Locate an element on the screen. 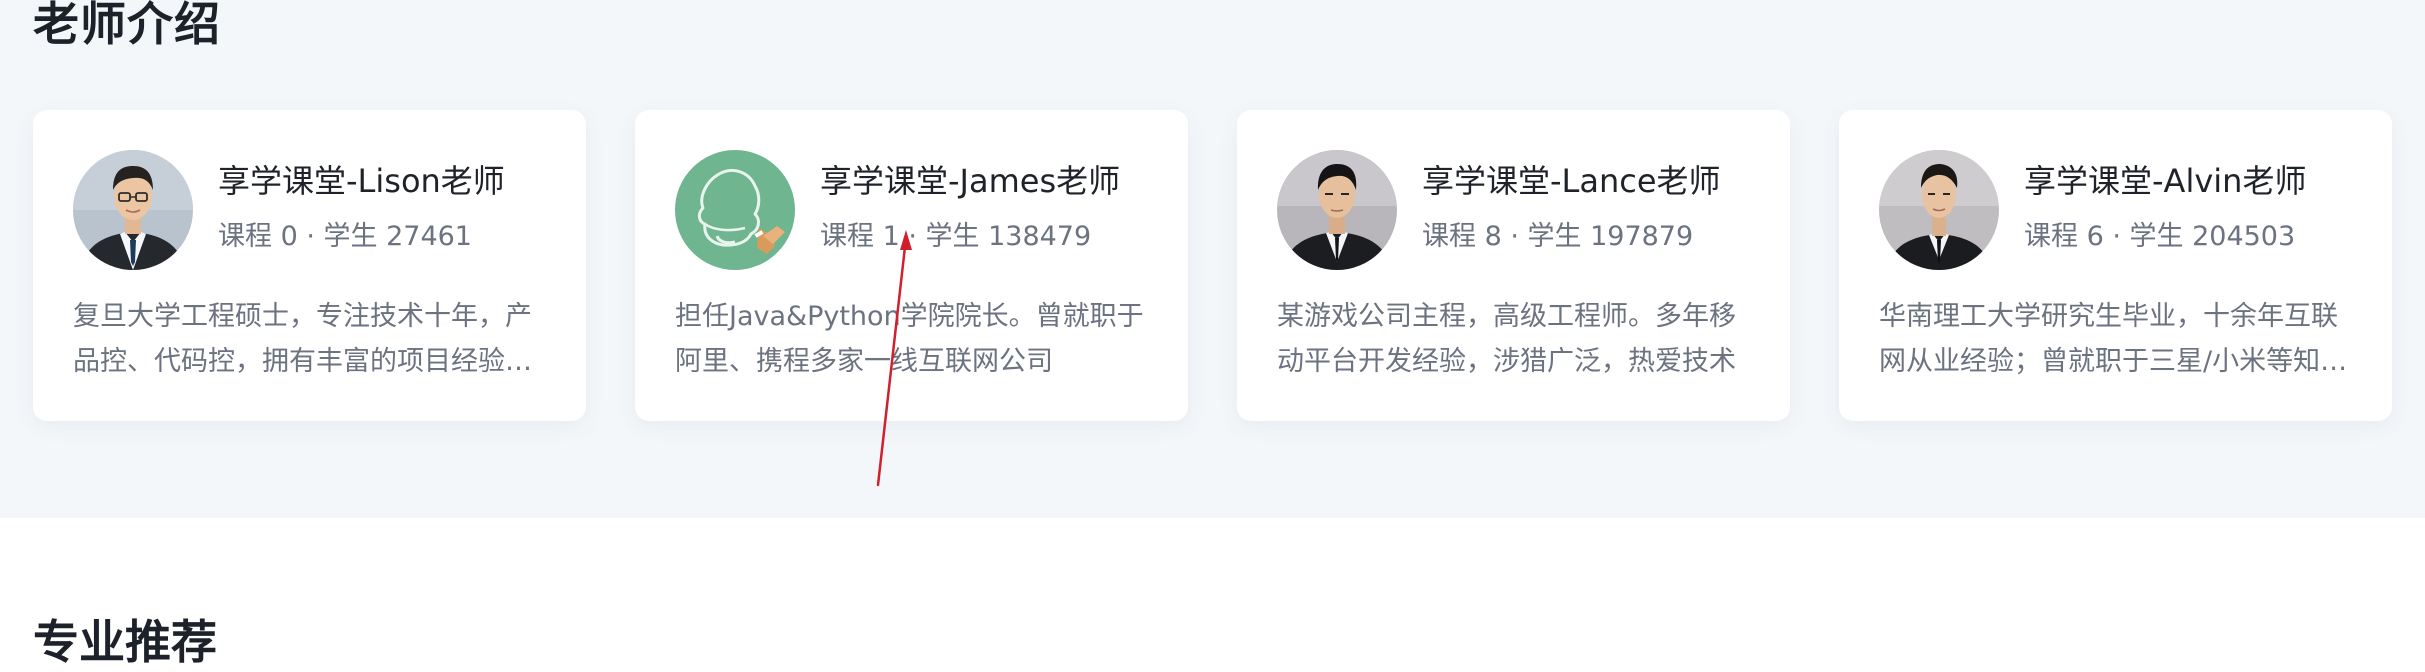  teacher-description: 担任Java&Python学院院长。曾就职于阿里、携程多家一线互联网公司 is located at coordinates (909, 339).